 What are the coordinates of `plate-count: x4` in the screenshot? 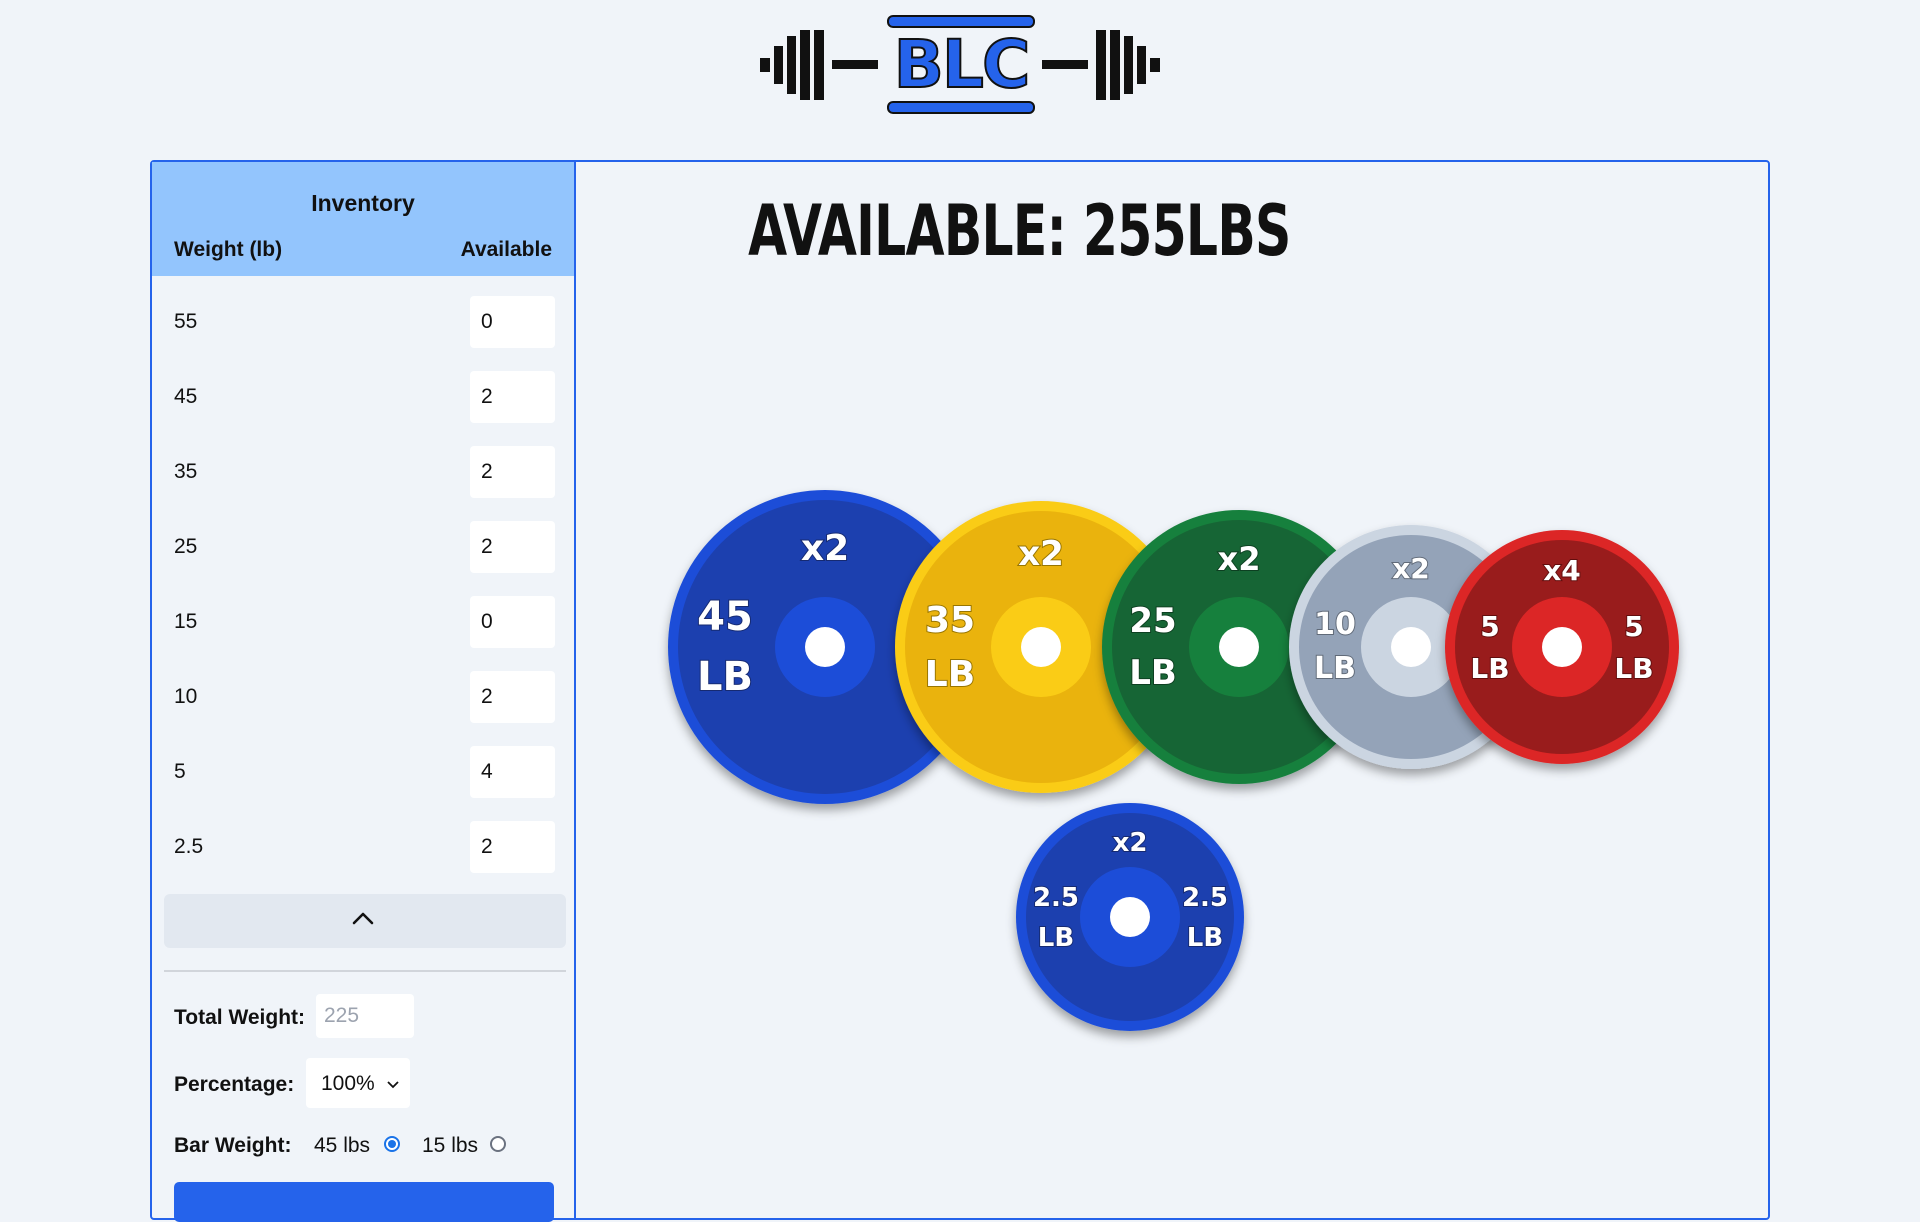 It's located at (1562, 570).